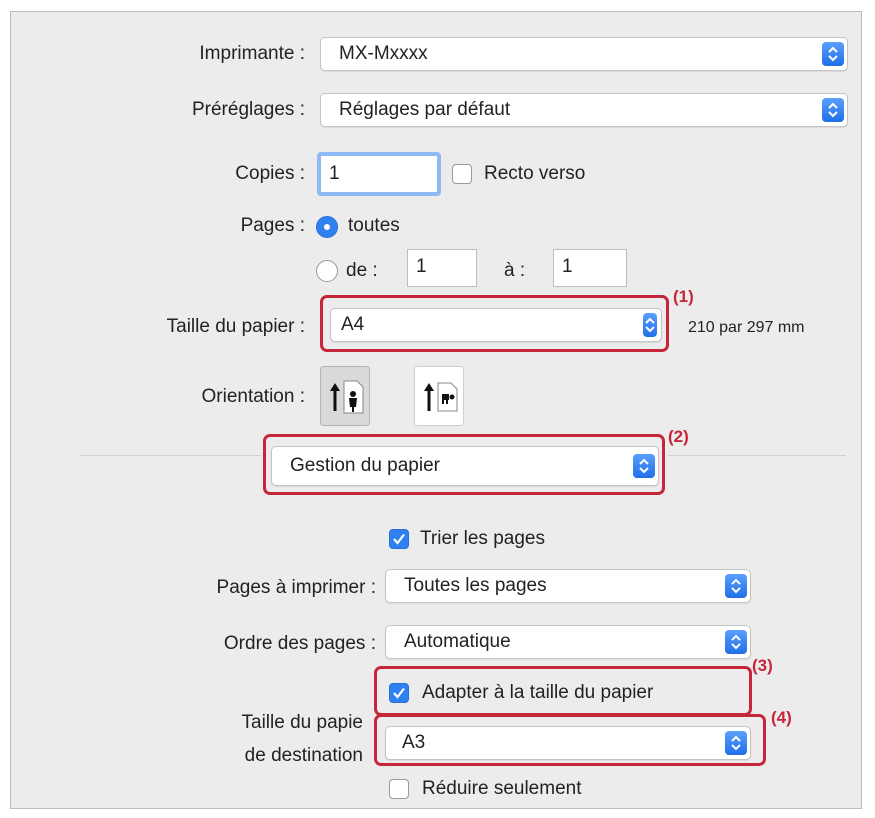 The image size is (875, 818). I want to click on pages-to-print-popup: Toutes les pages, so click(568, 586).